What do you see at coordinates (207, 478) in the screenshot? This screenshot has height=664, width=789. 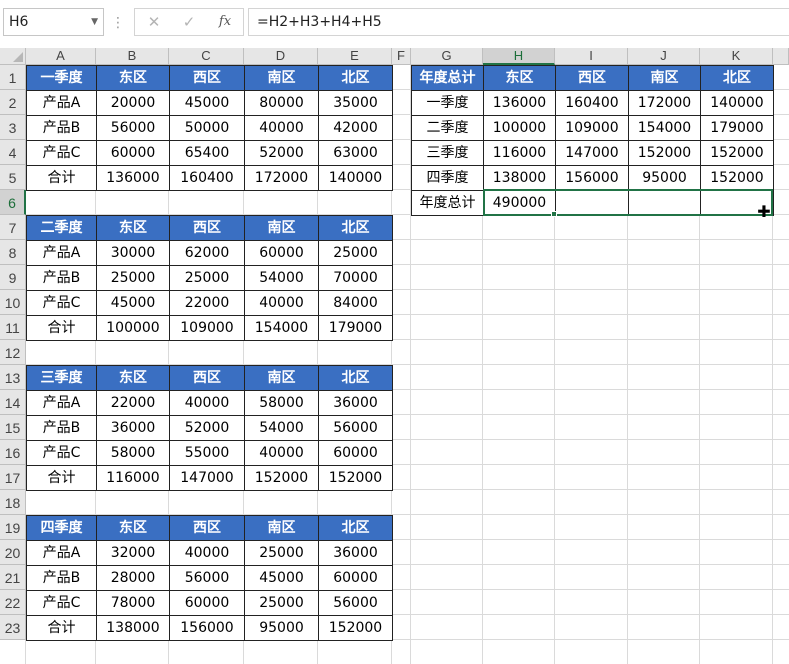 I see `quarter-table-3-cell: 147000` at bounding box center [207, 478].